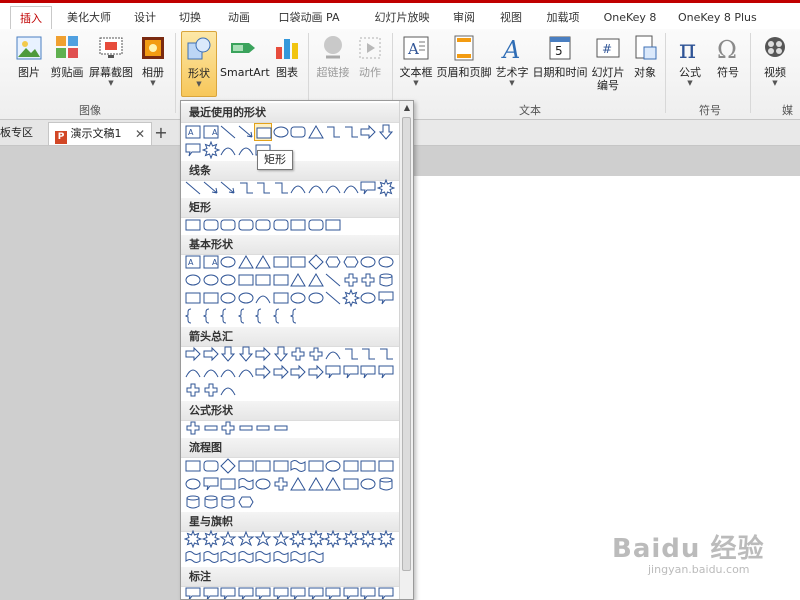  What do you see at coordinates (245, 64) in the screenshot?
I see `smartart-button: SmartArt` at bounding box center [245, 64].